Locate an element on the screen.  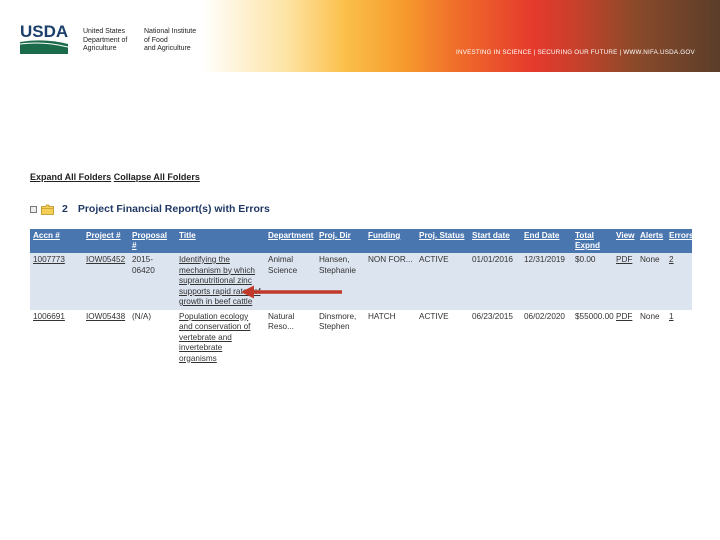
total-expend-cell: $55000.00 is located at coordinates (593, 337).